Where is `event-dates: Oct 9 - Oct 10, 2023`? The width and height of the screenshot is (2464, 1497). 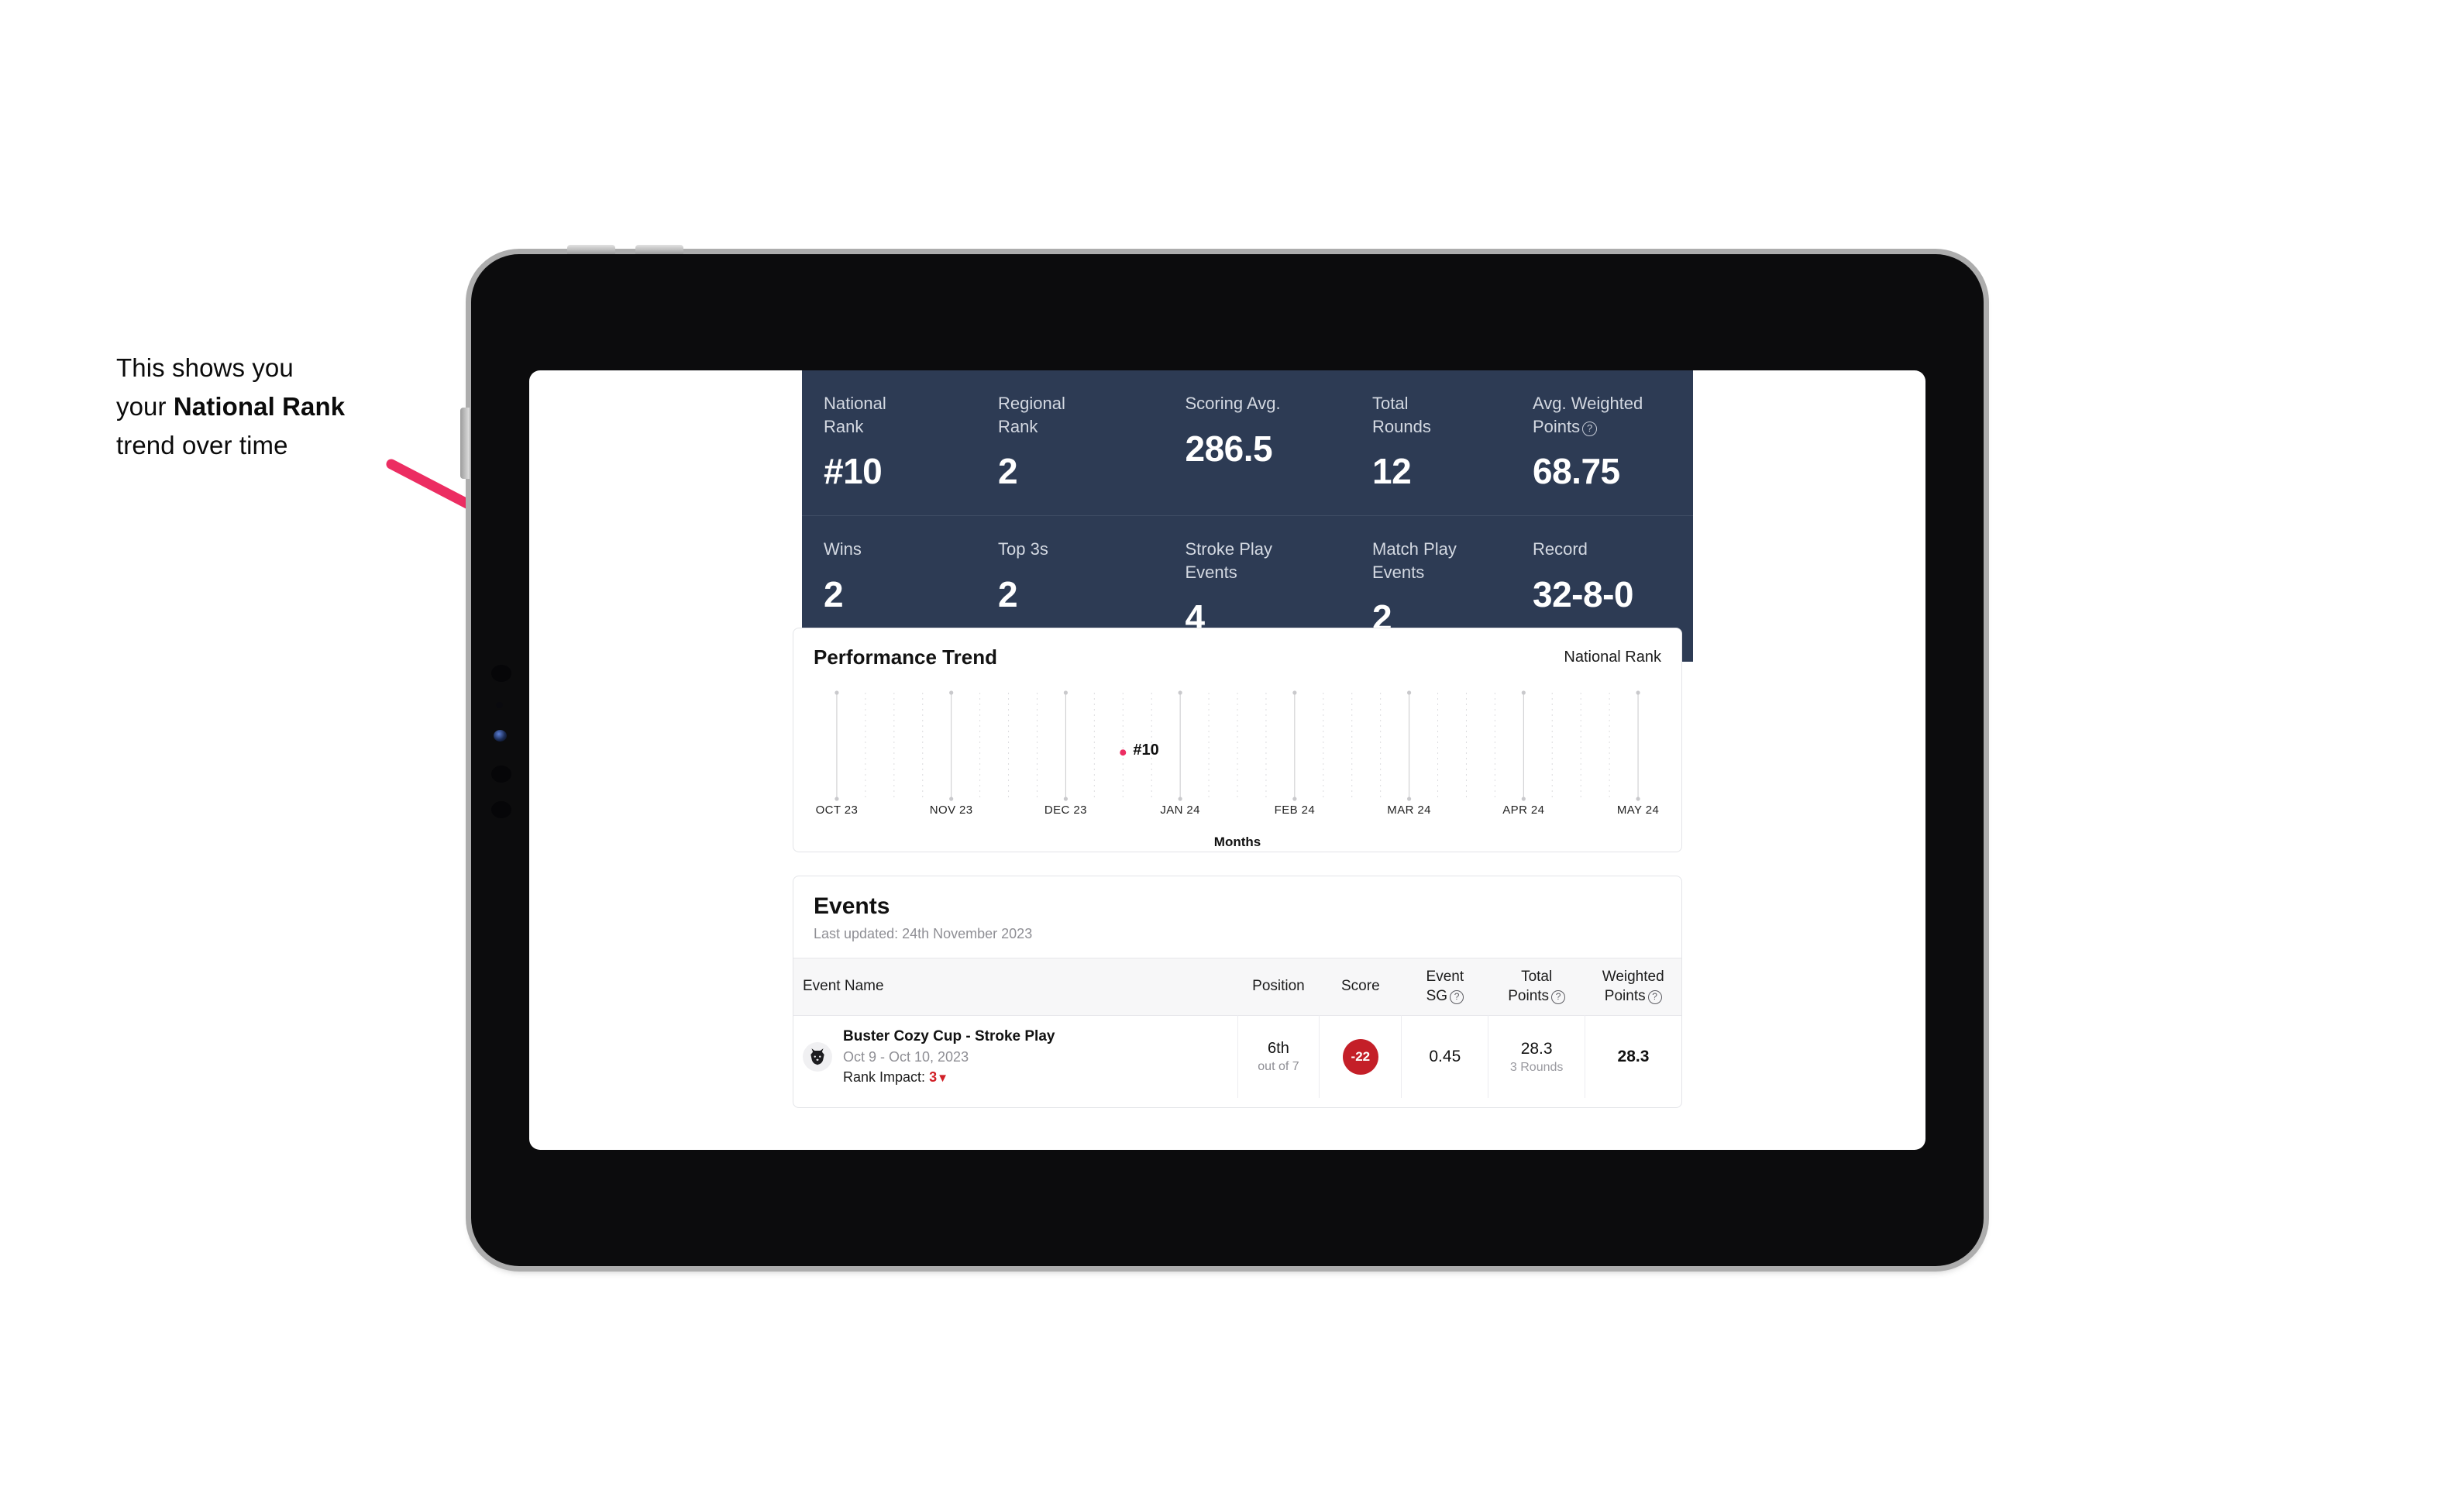
event-dates: Oct 9 - Oct 10, 2023 is located at coordinates (906, 1057).